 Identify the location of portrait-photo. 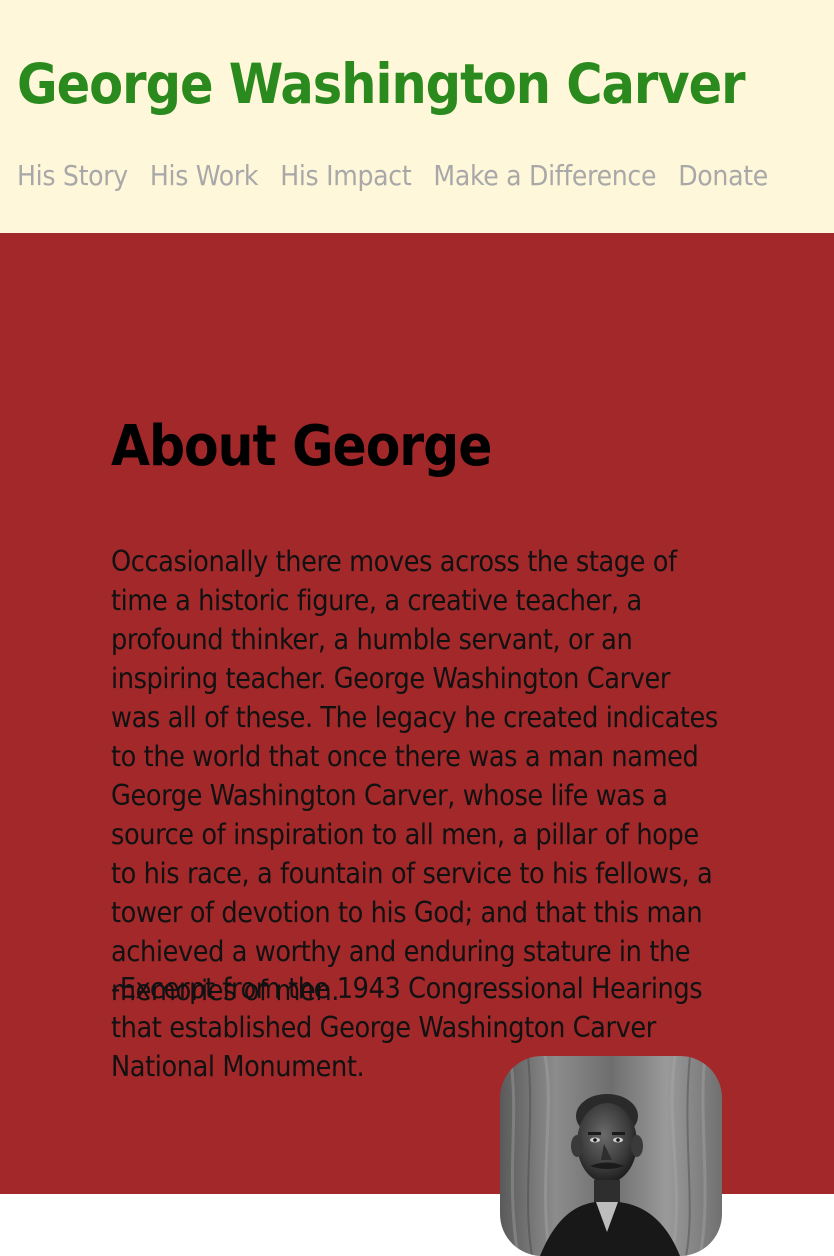
(611, 1156).